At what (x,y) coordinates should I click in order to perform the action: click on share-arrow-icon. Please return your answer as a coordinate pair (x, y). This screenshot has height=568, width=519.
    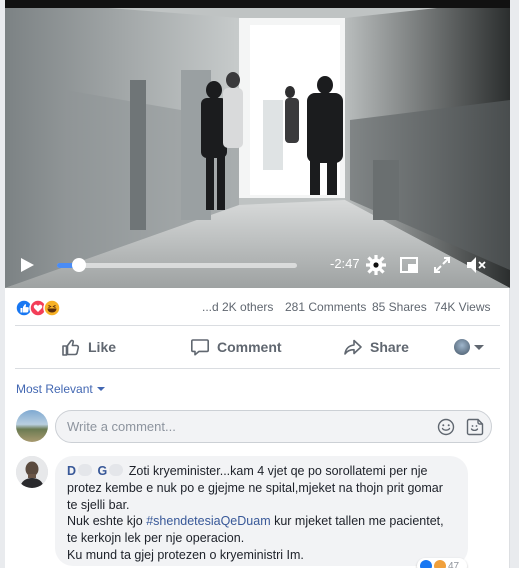
    Looking at the image, I should click on (353, 347).